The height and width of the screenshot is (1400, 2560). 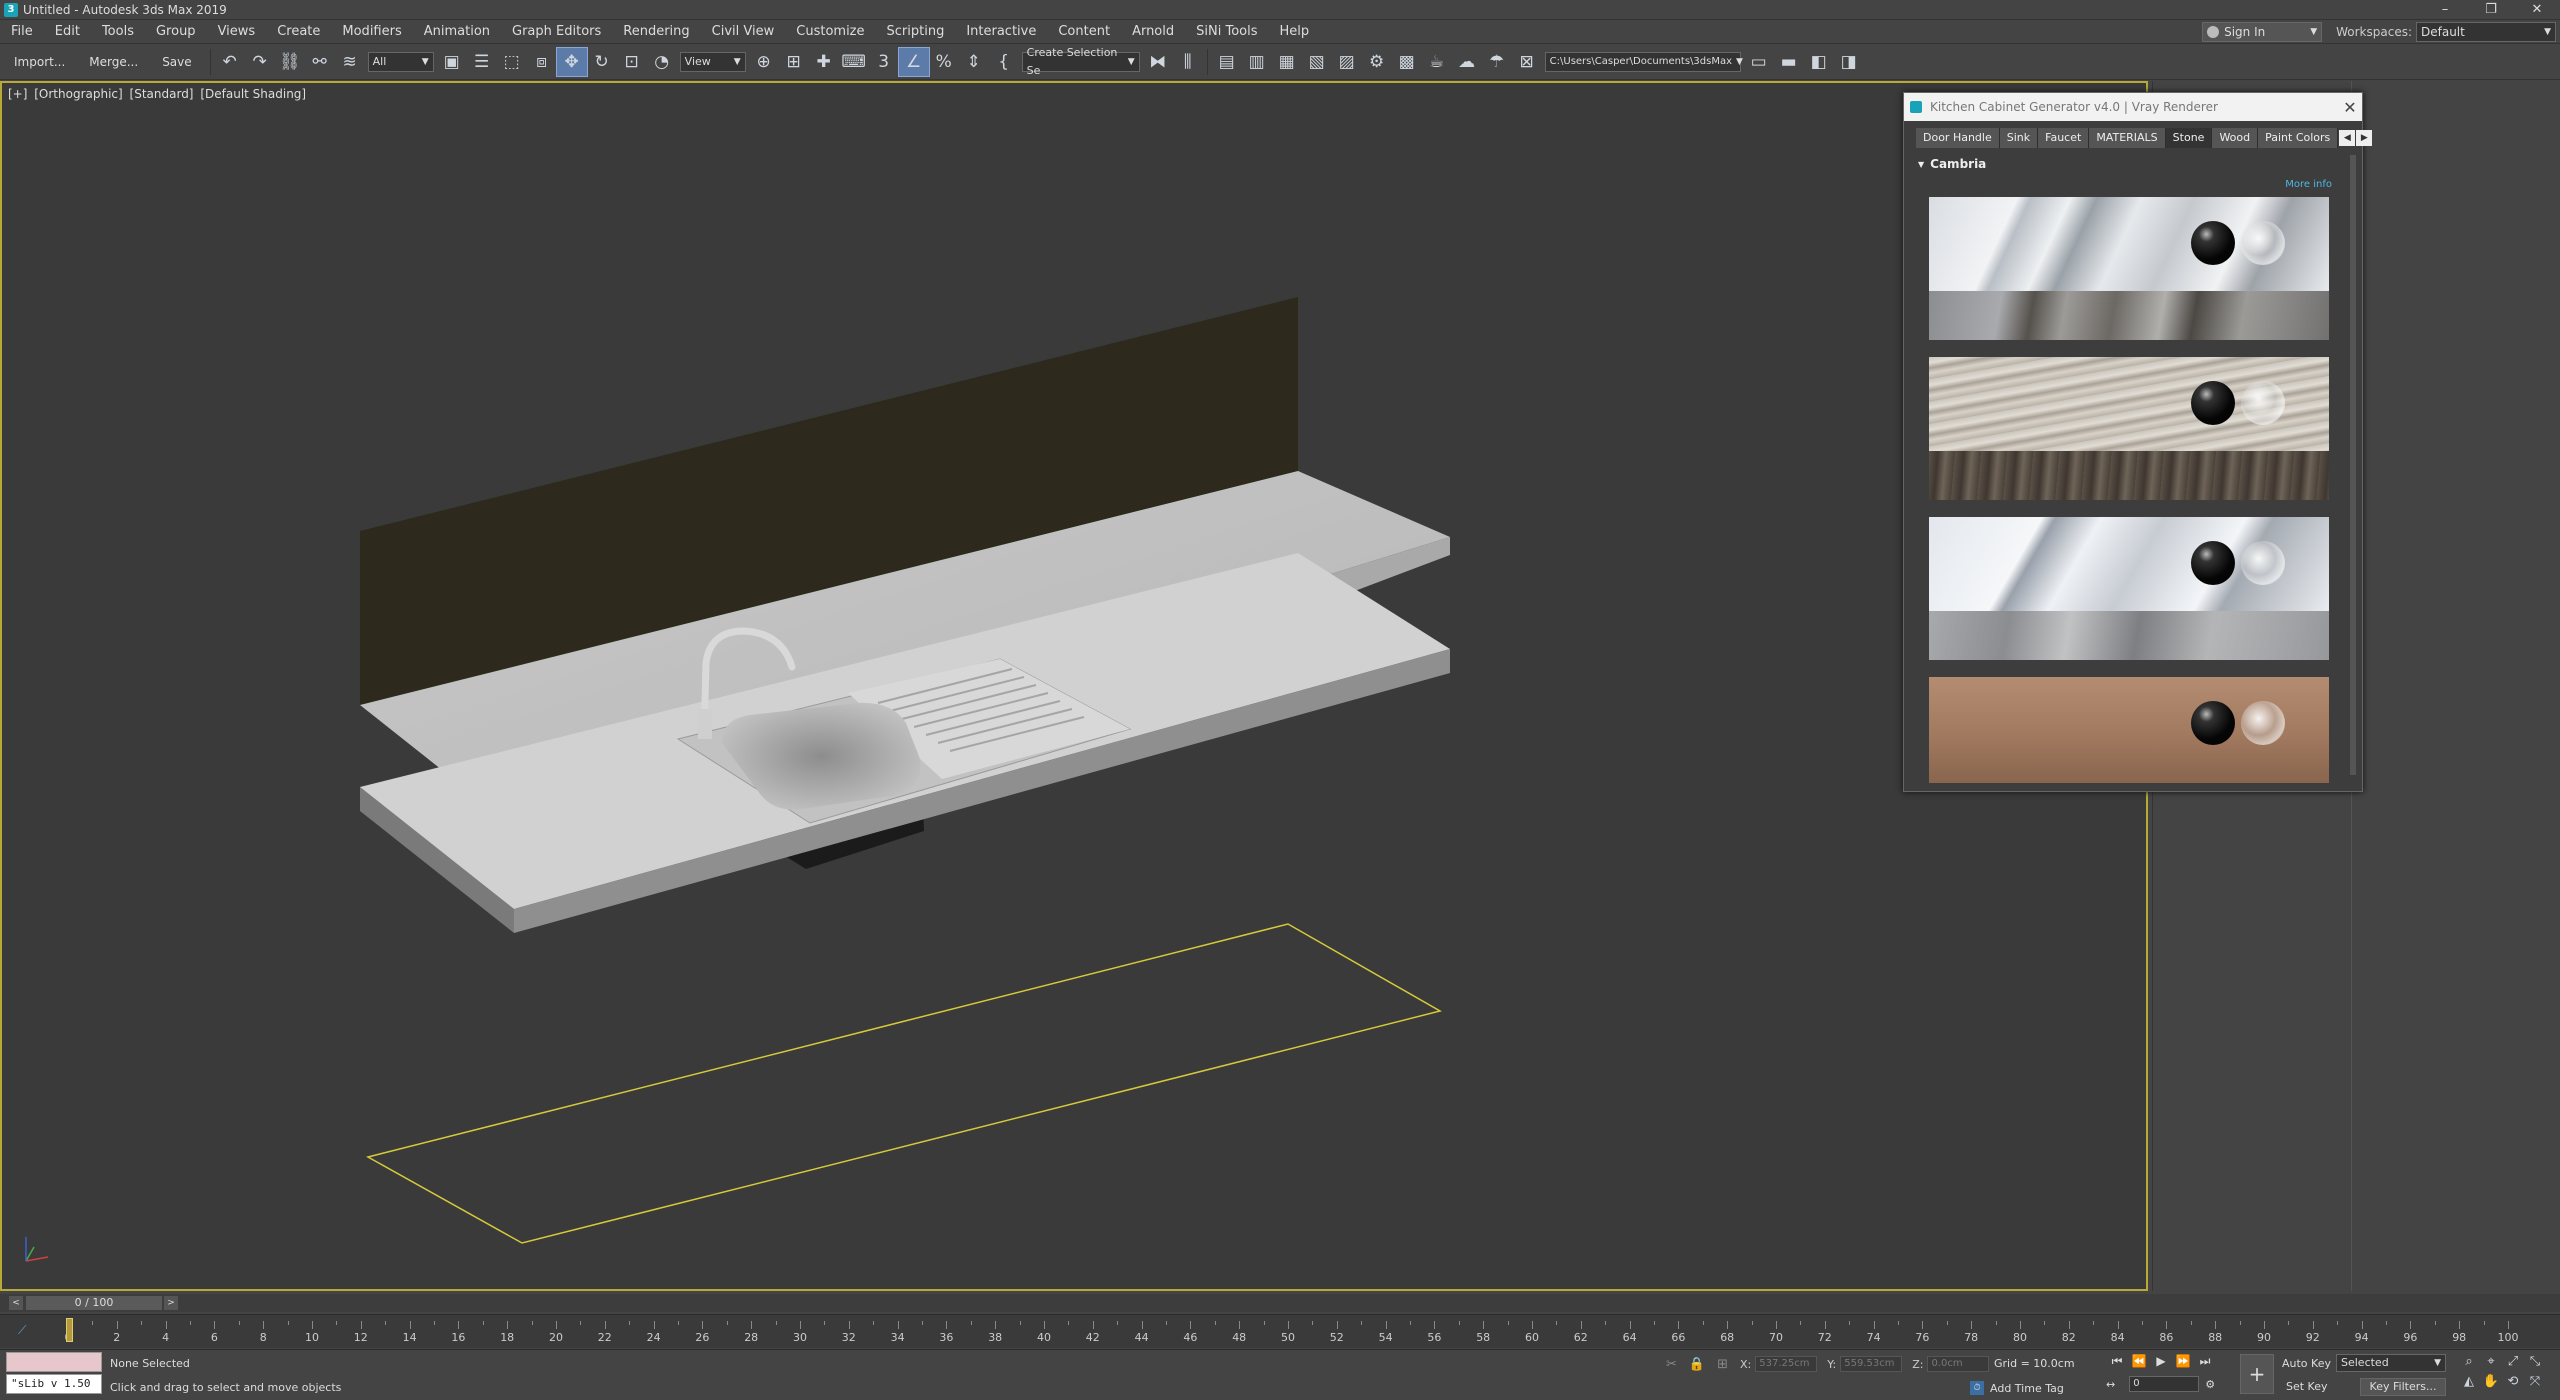 What do you see at coordinates (854, 62) in the screenshot?
I see `keyboard-icon: ⌨` at bounding box center [854, 62].